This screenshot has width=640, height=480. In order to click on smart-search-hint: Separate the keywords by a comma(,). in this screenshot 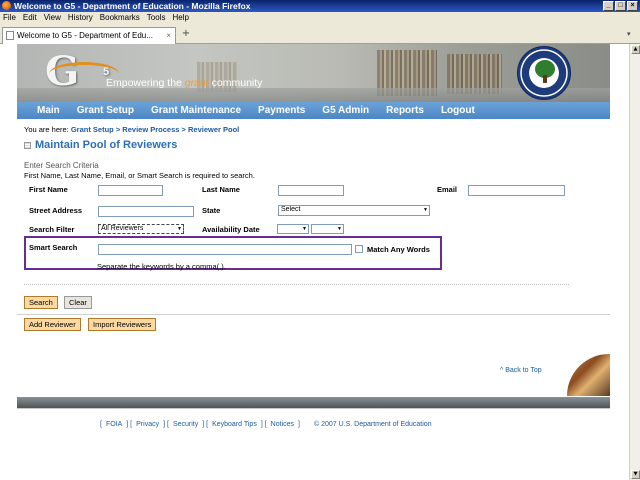, I will do `click(161, 266)`.